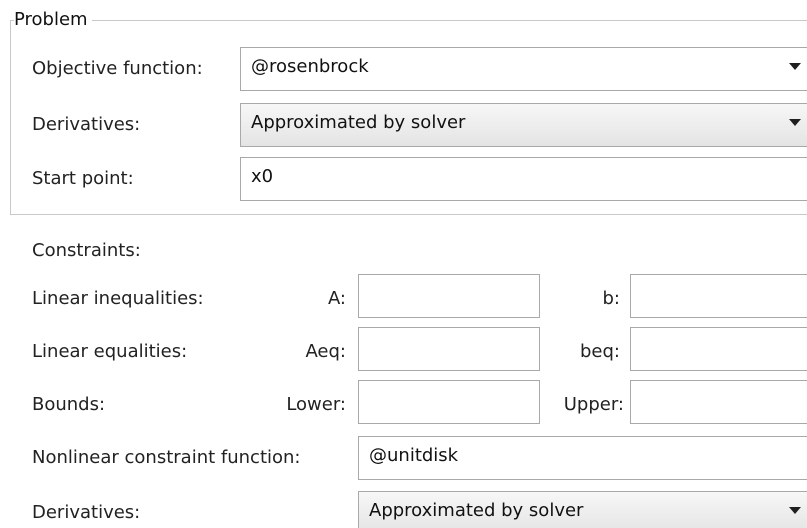 This screenshot has height=528, width=807. Describe the element at coordinates (166, 457) in the screenshot. I see `nonlinear-constraint-label: Nonlinear constraint function:` at that location.